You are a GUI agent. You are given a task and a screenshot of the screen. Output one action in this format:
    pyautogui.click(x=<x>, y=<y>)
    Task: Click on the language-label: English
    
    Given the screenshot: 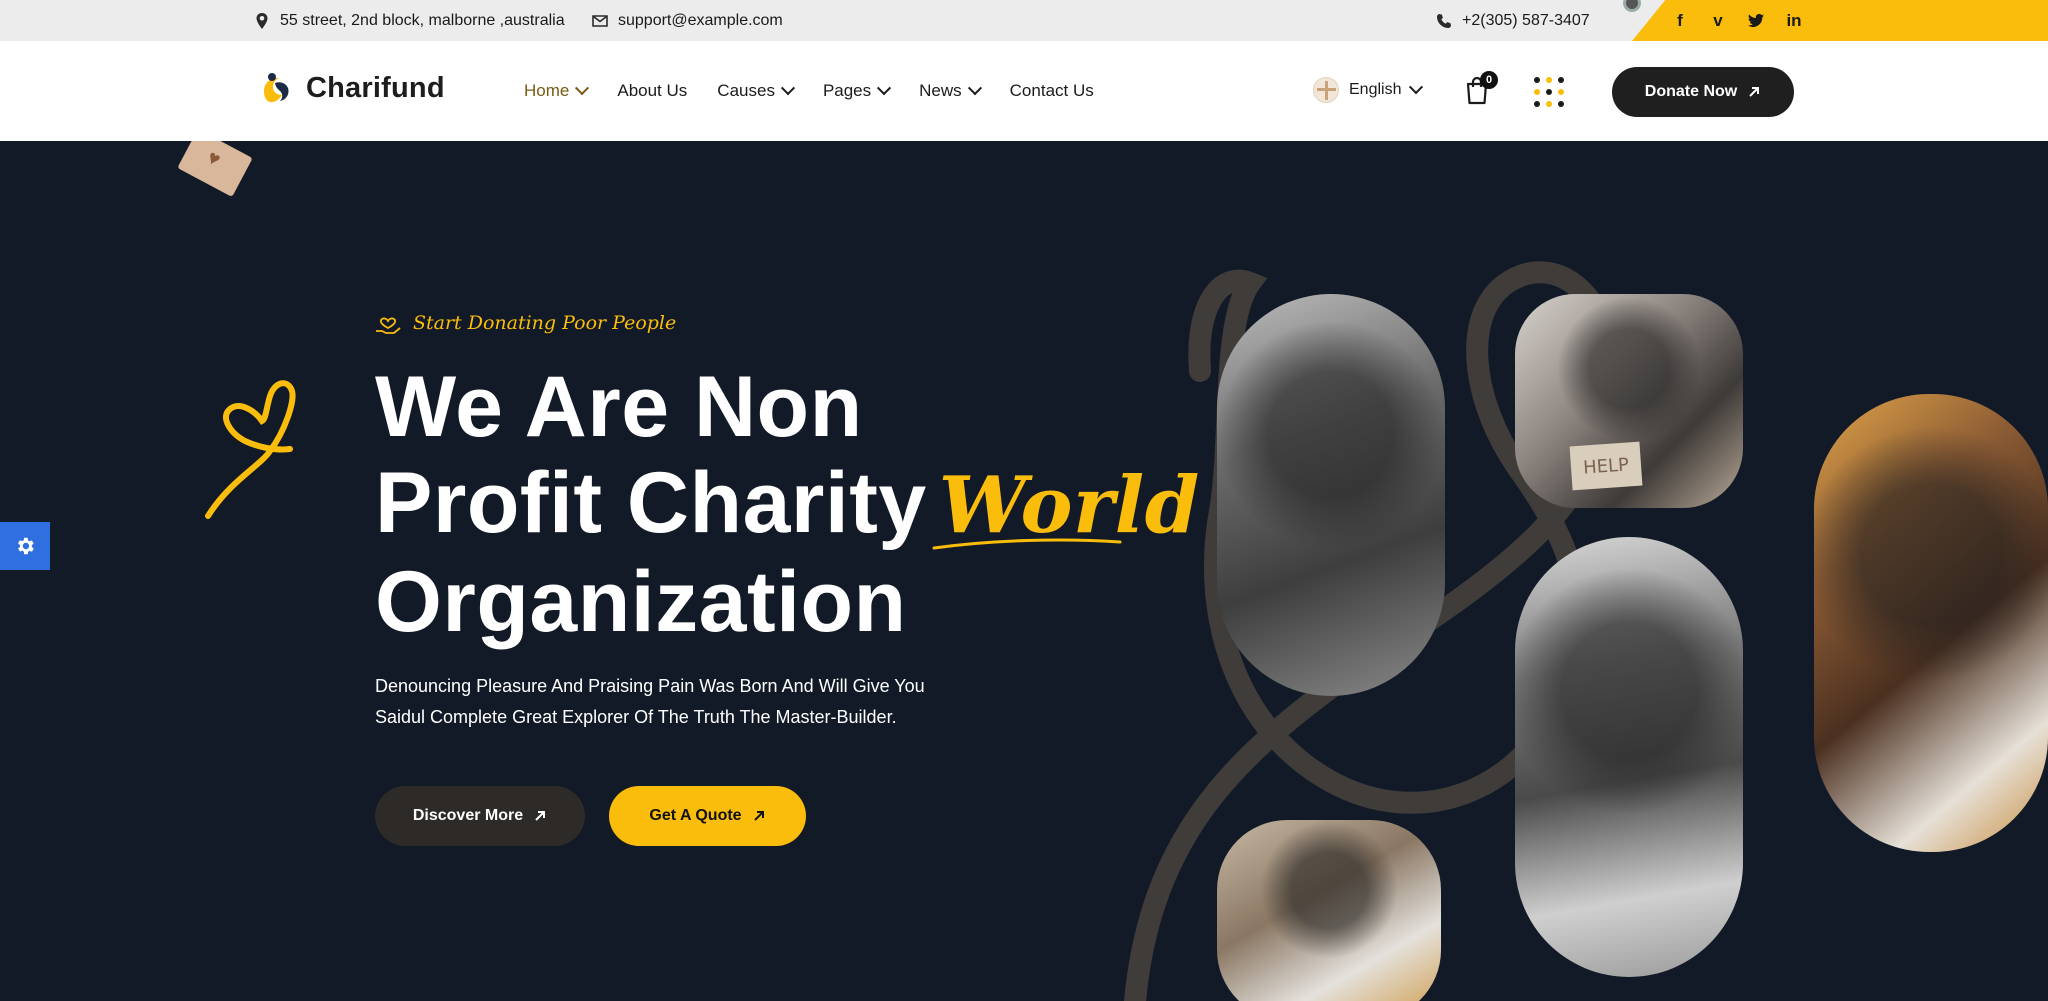 What is the action you would take?
    pyautogui.click(x=1375, y=89)
    